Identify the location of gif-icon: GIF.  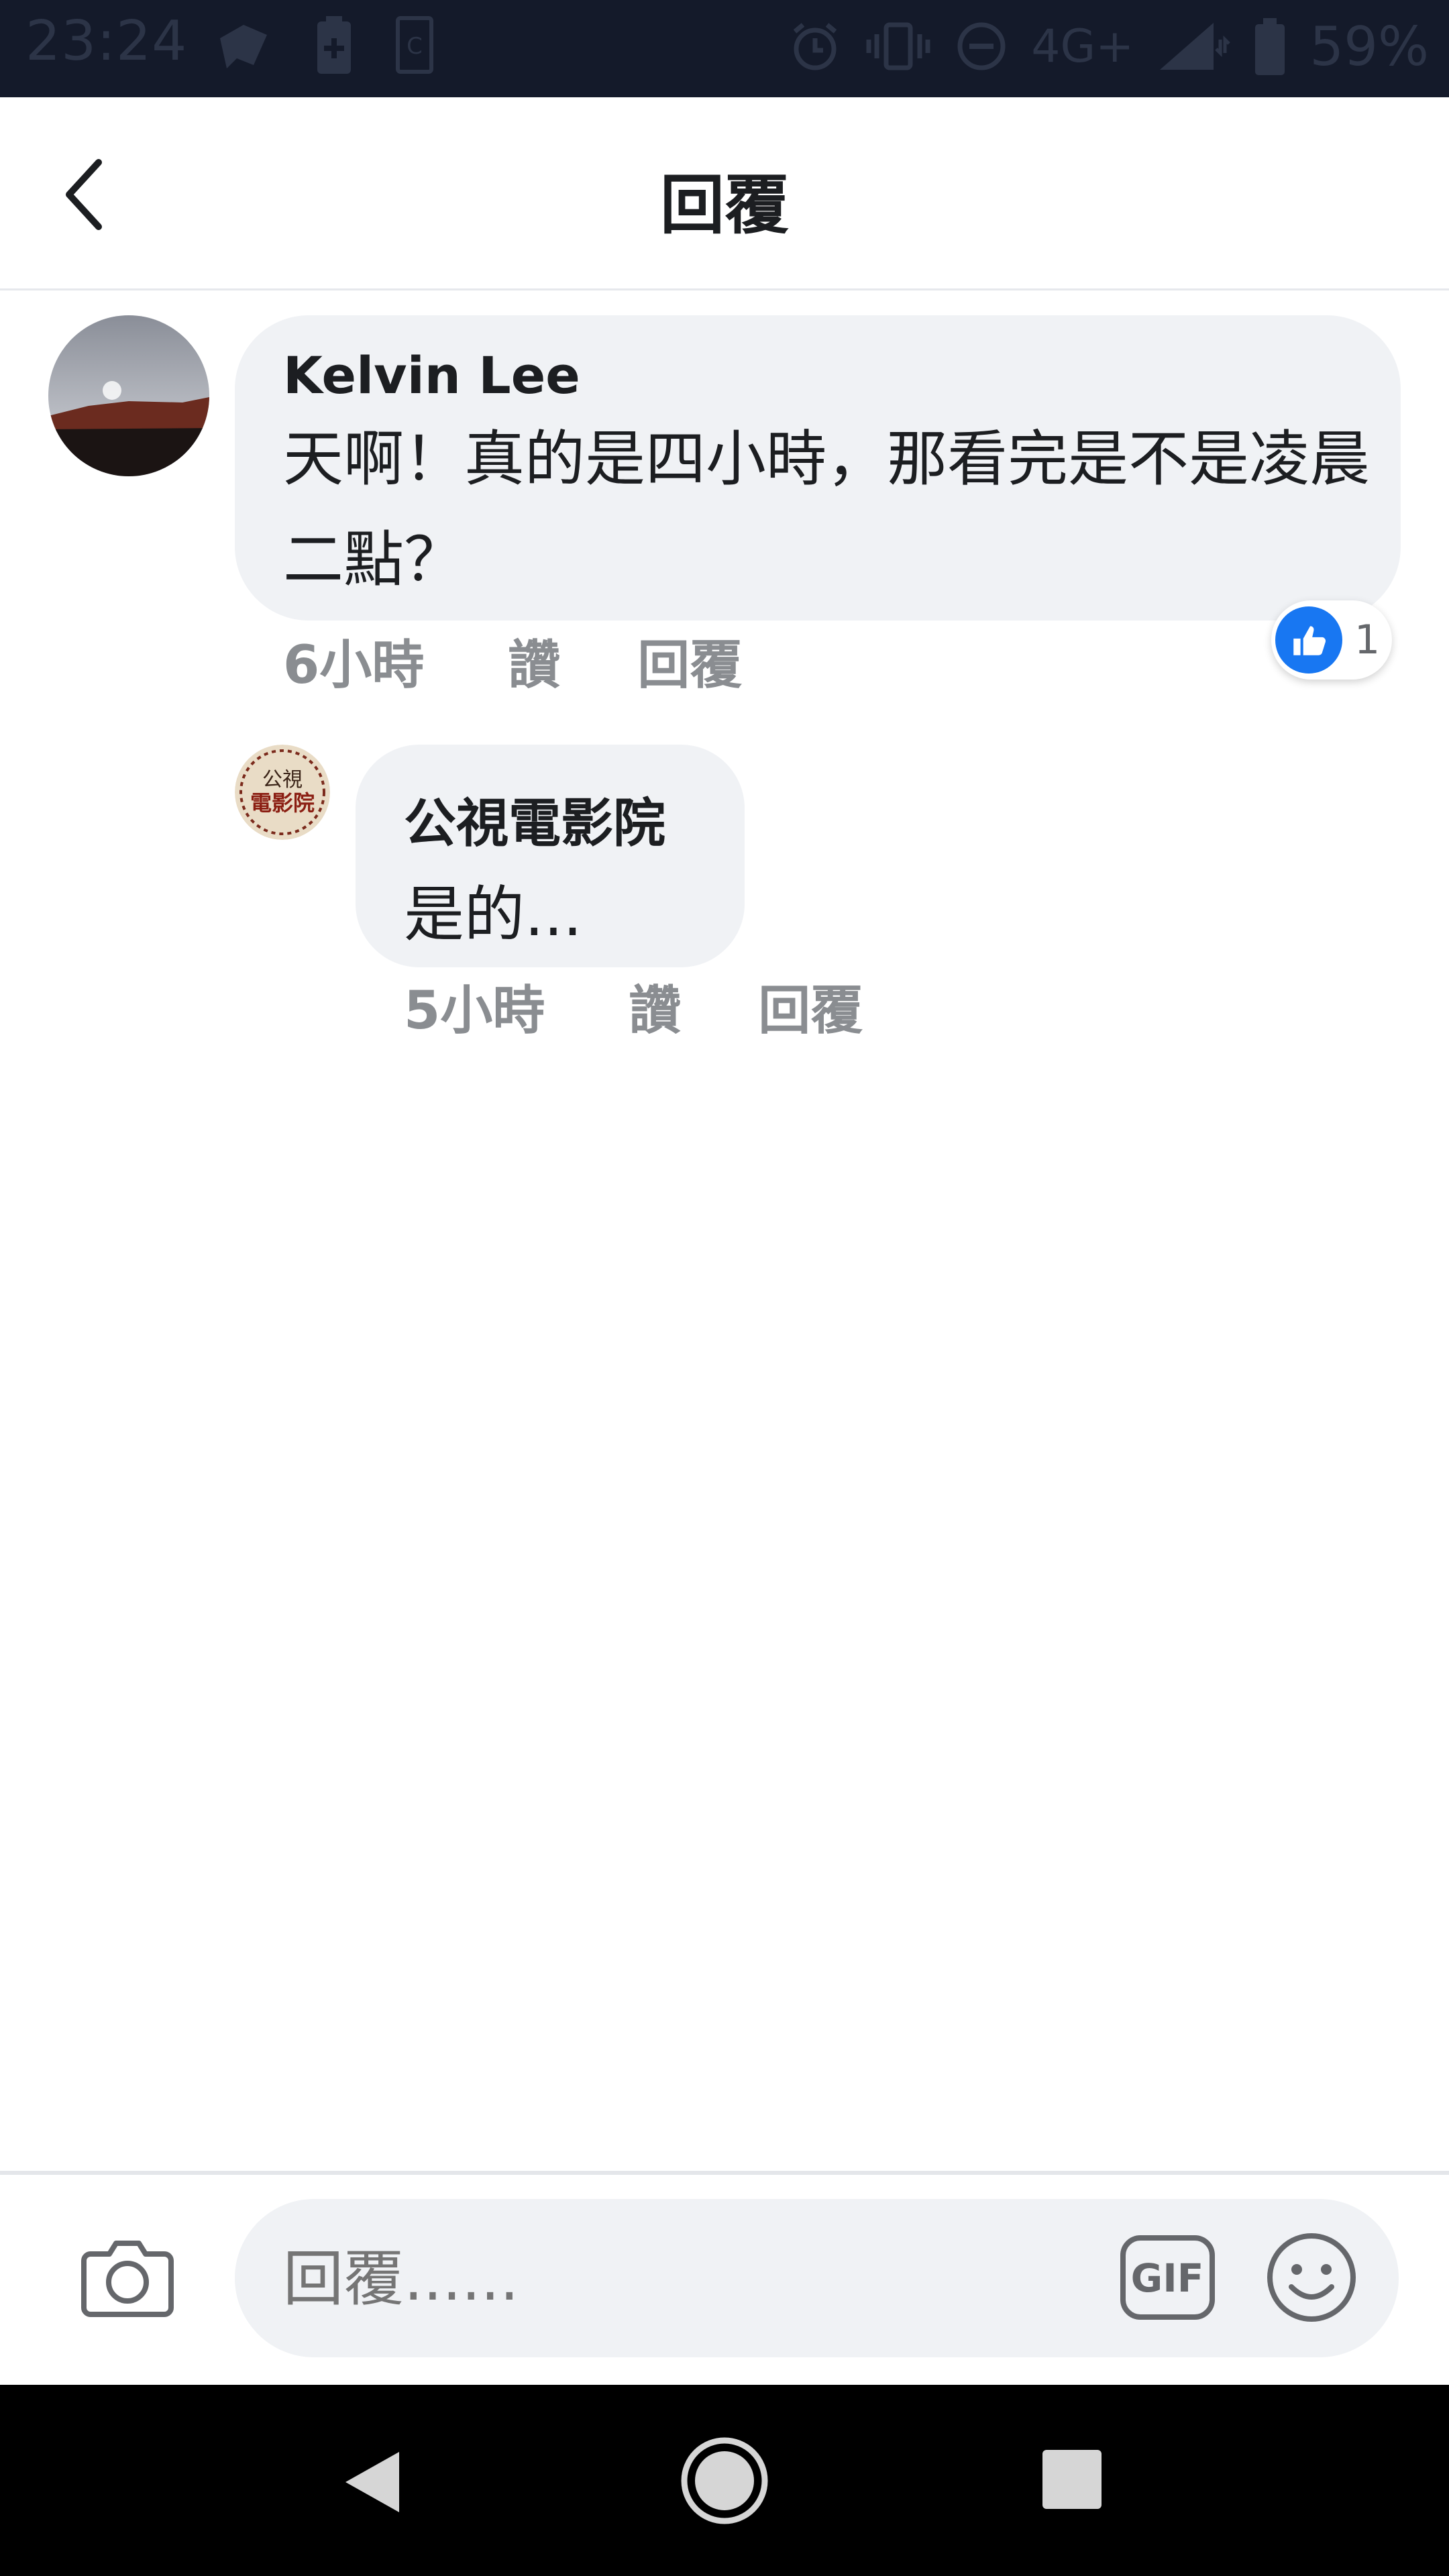
(1167, 2277).